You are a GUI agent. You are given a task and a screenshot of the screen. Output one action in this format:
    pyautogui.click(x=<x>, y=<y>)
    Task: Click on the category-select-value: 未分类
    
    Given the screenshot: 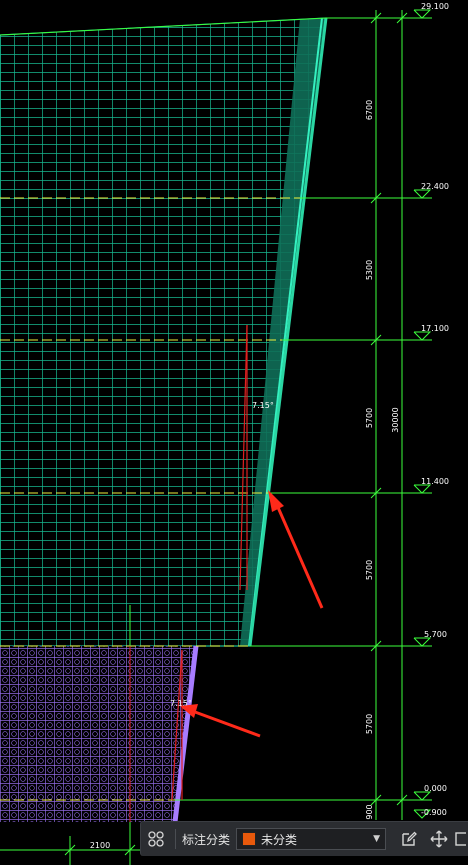 What is the action you would take?
    pyautogui.click(x=279, y=839)
    